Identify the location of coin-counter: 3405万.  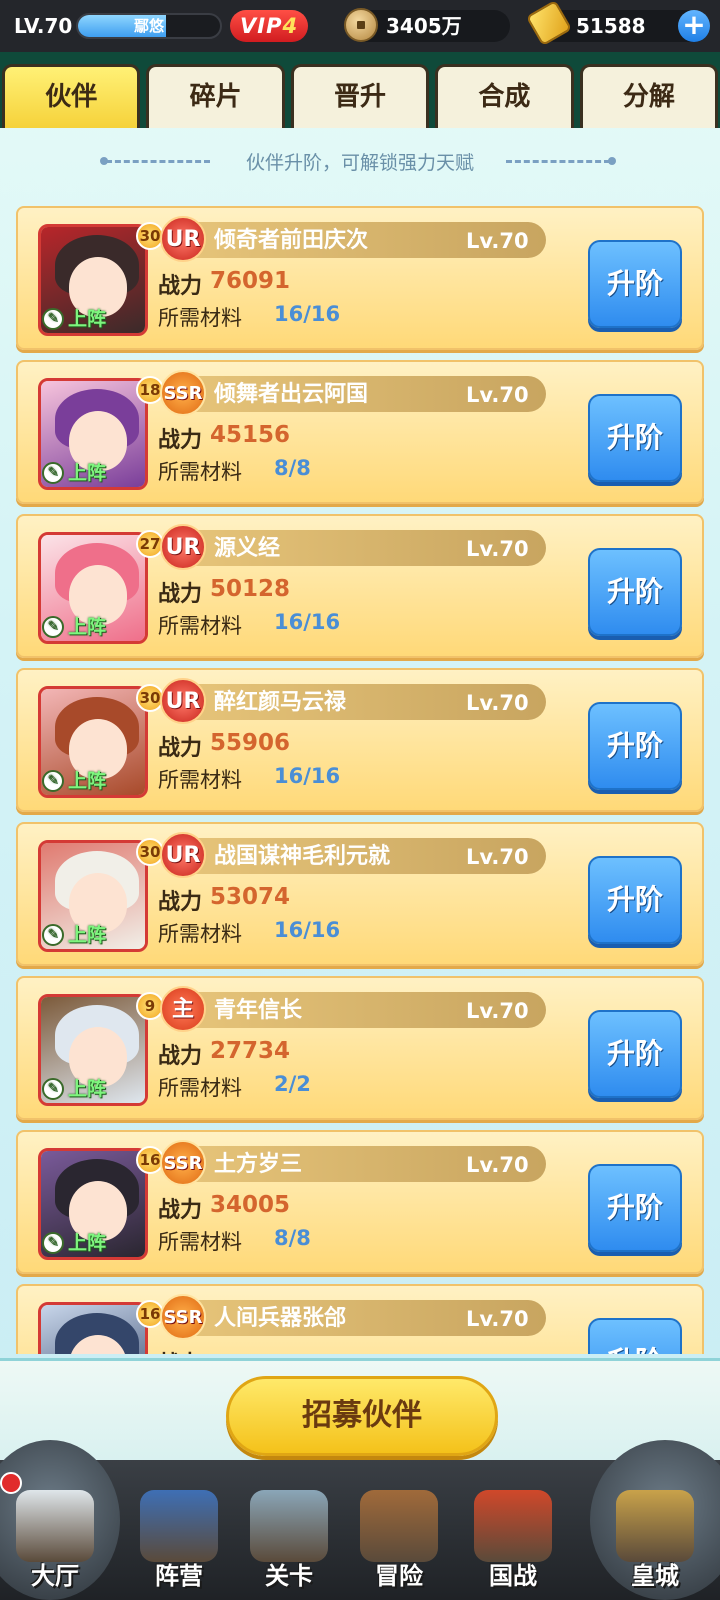
(427, 25).